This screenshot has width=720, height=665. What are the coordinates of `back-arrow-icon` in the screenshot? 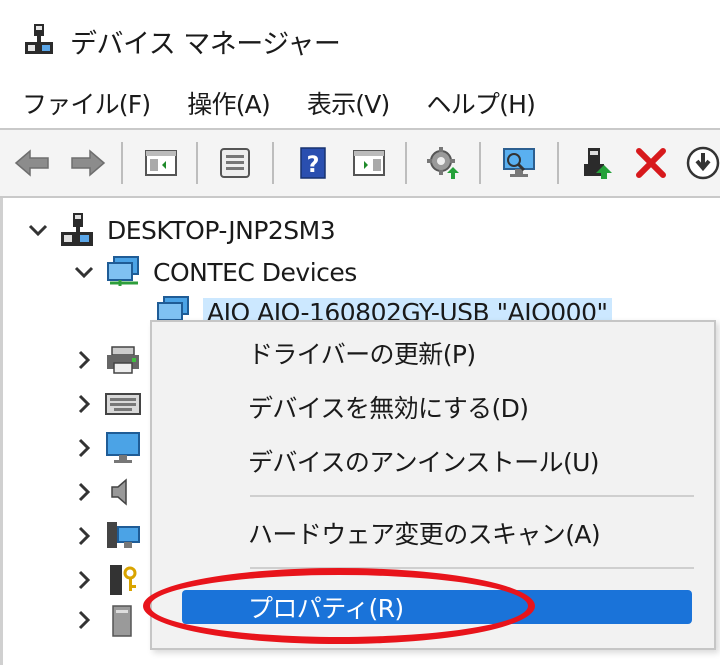 It's located at (33, 163).